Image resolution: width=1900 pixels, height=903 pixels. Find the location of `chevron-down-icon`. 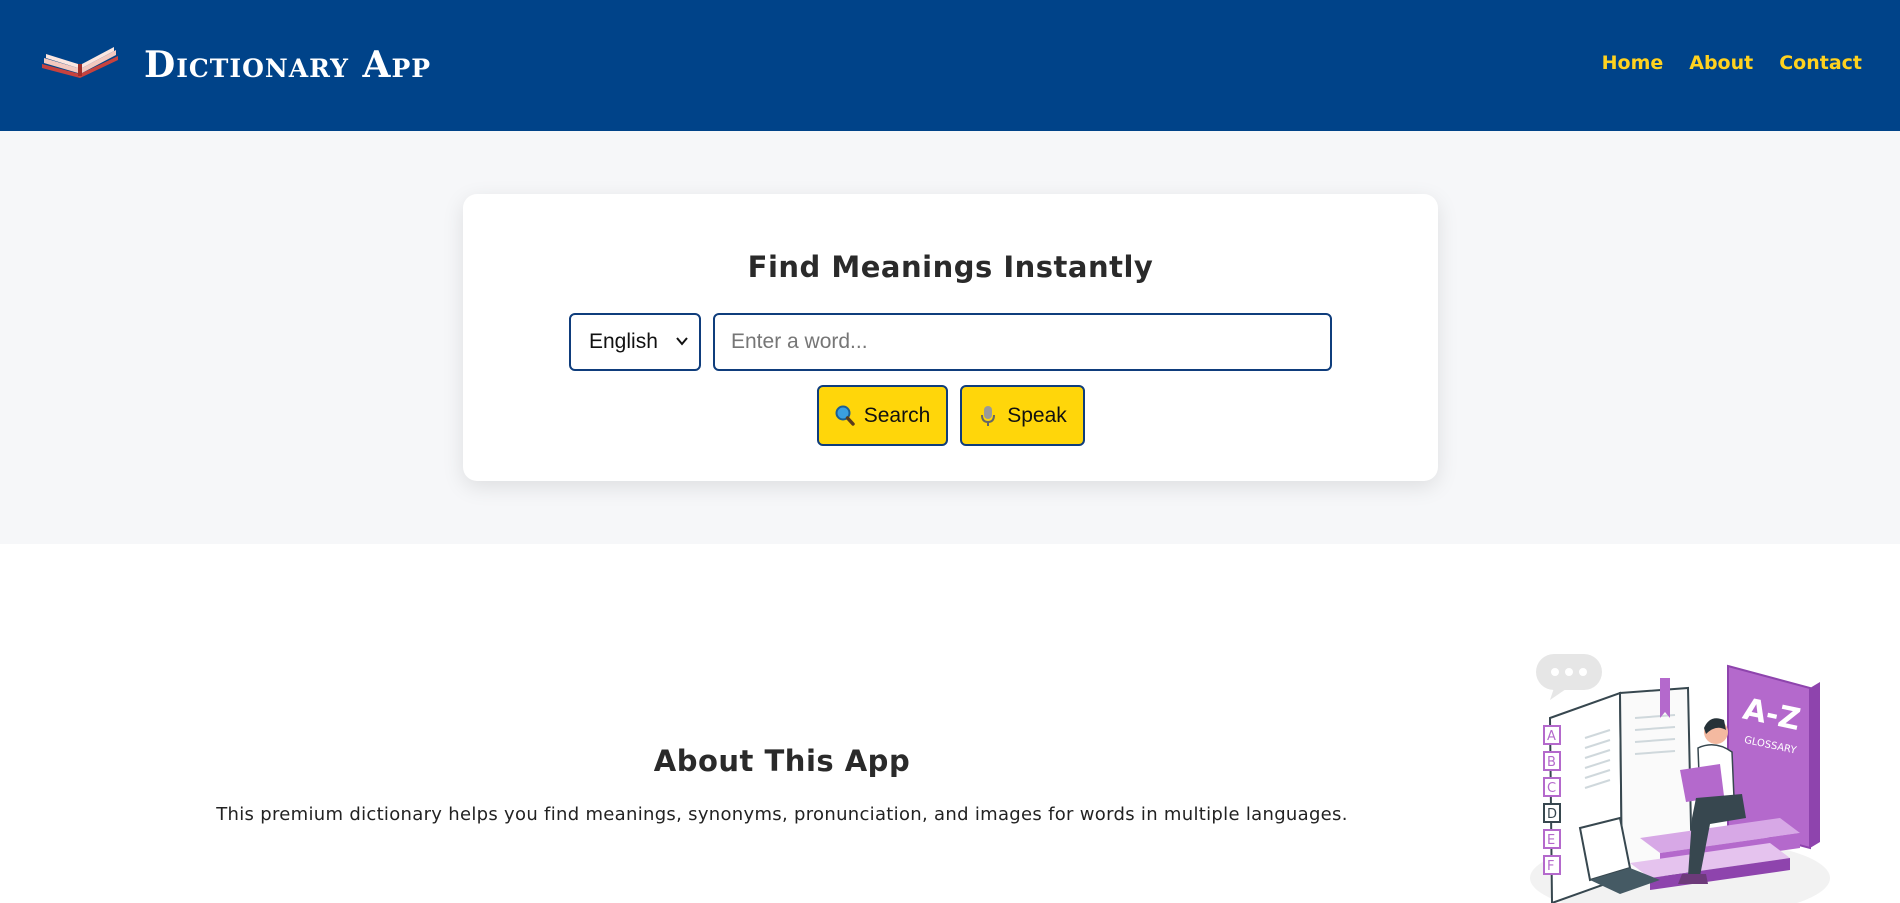

chevron-down-icon is located at coordinates (682, 341).